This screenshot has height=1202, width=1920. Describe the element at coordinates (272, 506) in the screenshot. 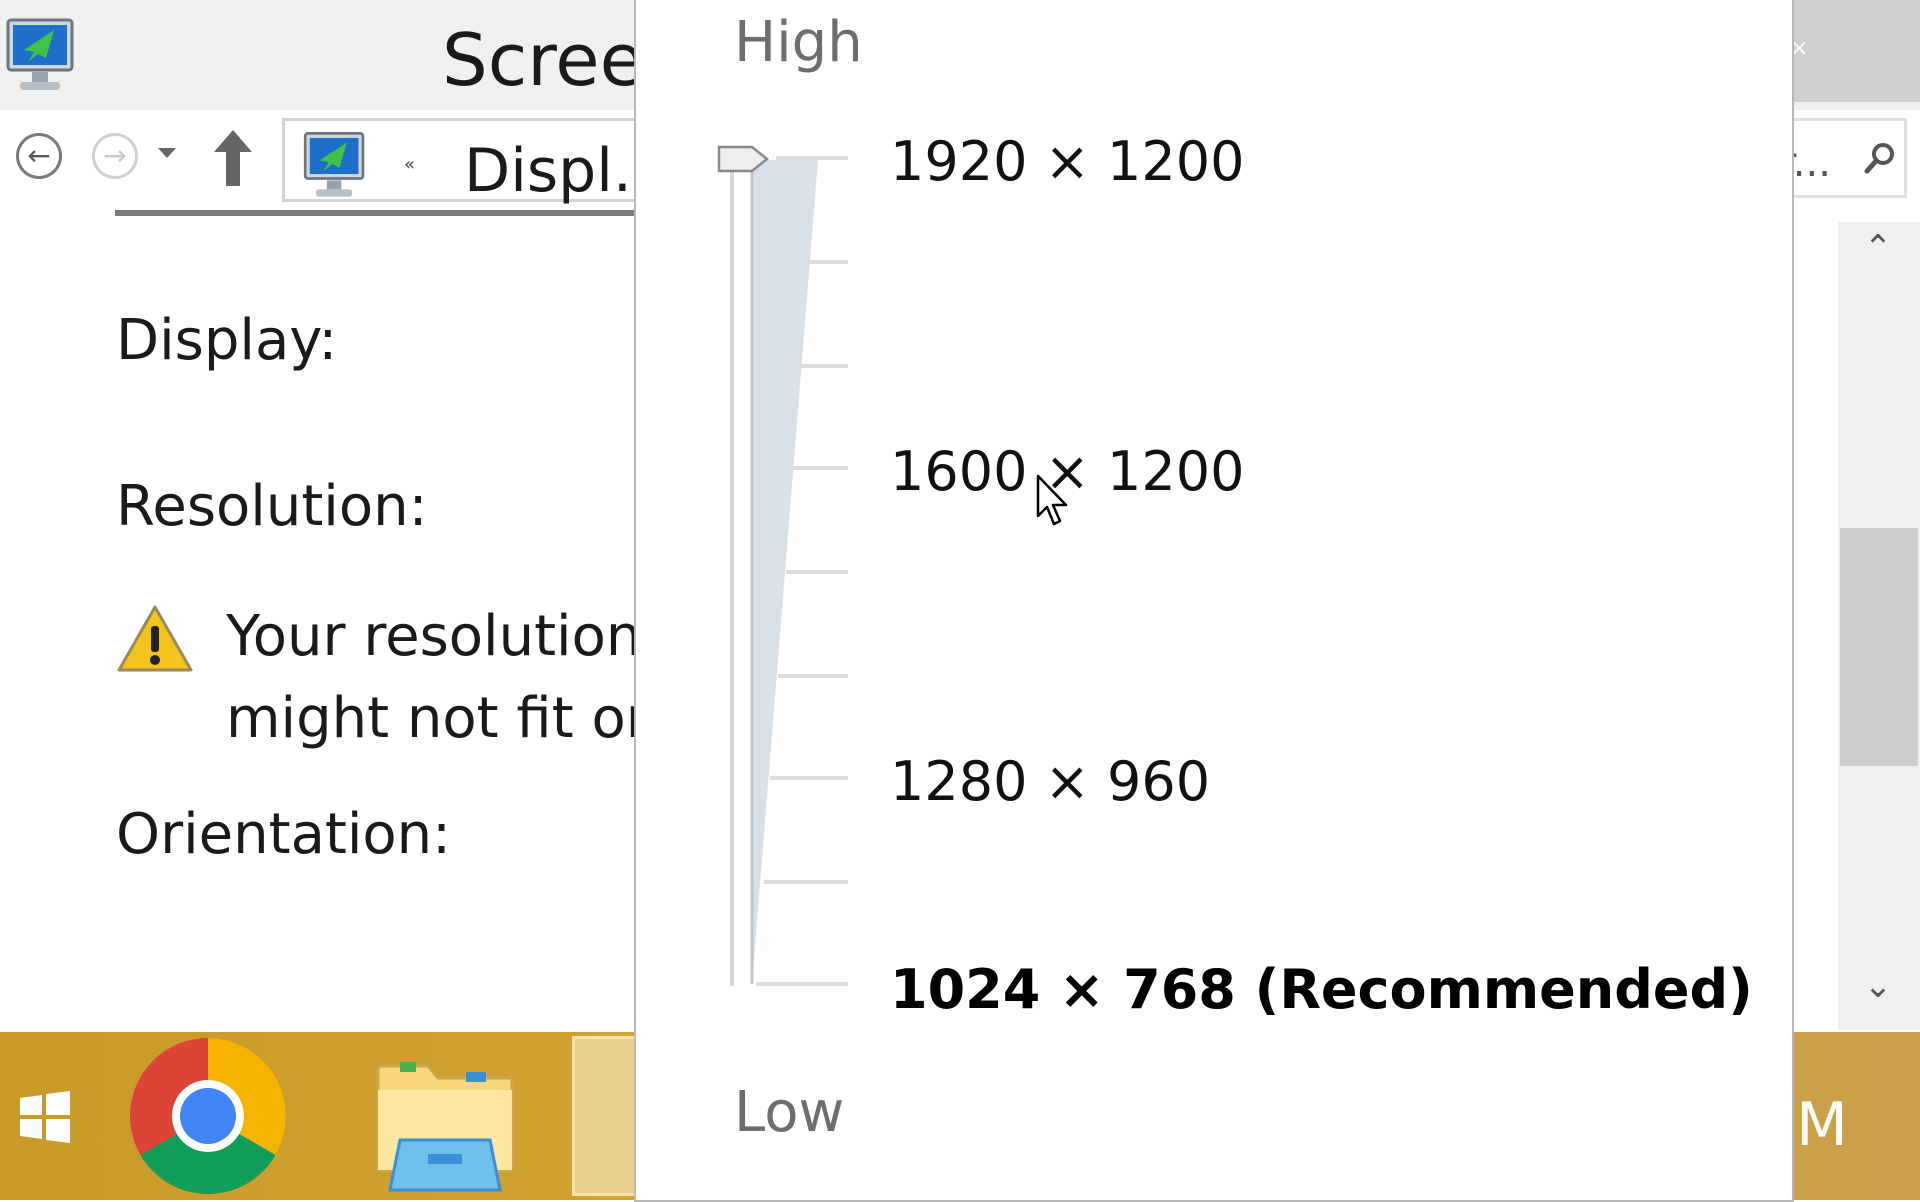

I see `resolution-label: Resolution:` at that location.